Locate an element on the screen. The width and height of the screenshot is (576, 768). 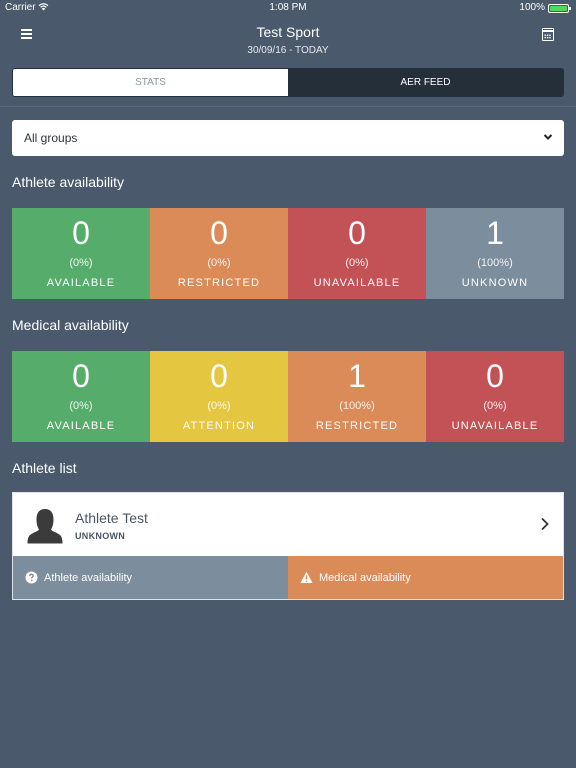
page-title: Test Sport is located at coordinates (288, 32).